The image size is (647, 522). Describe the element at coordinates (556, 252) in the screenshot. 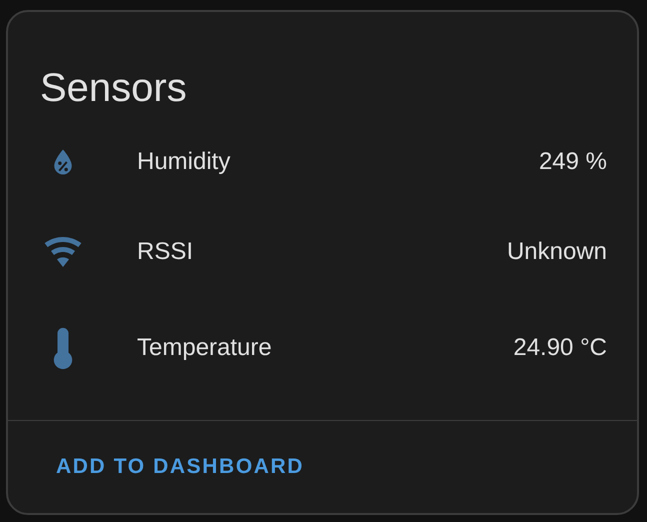

I see `sensor-value: Unknown` at that location.